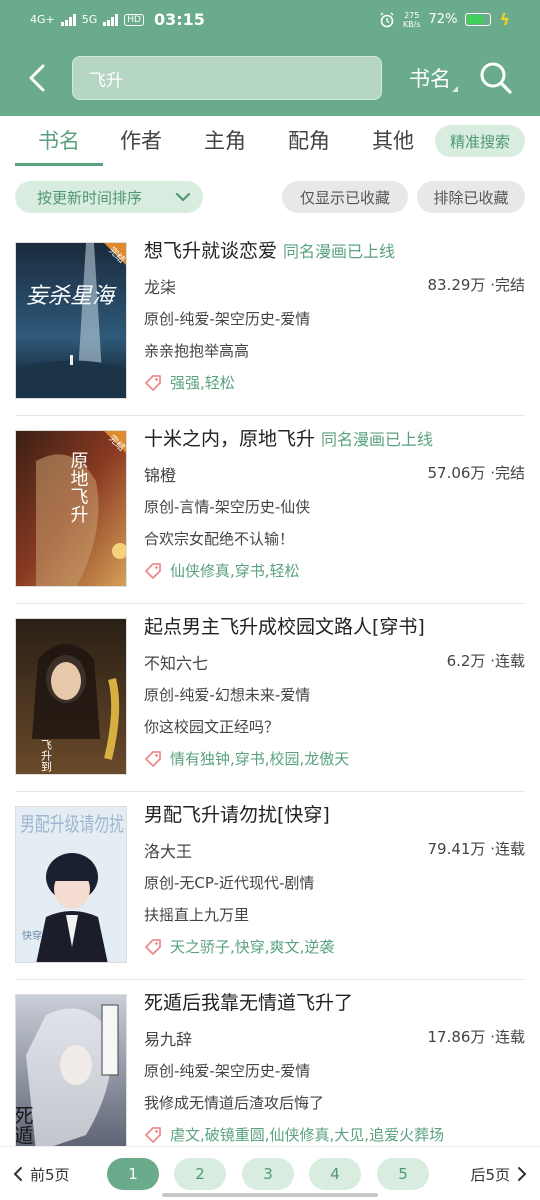 This screenshot has width=540, height=1200. I want to click on book-tags-text: 强强,轻松, so click(202, 383).